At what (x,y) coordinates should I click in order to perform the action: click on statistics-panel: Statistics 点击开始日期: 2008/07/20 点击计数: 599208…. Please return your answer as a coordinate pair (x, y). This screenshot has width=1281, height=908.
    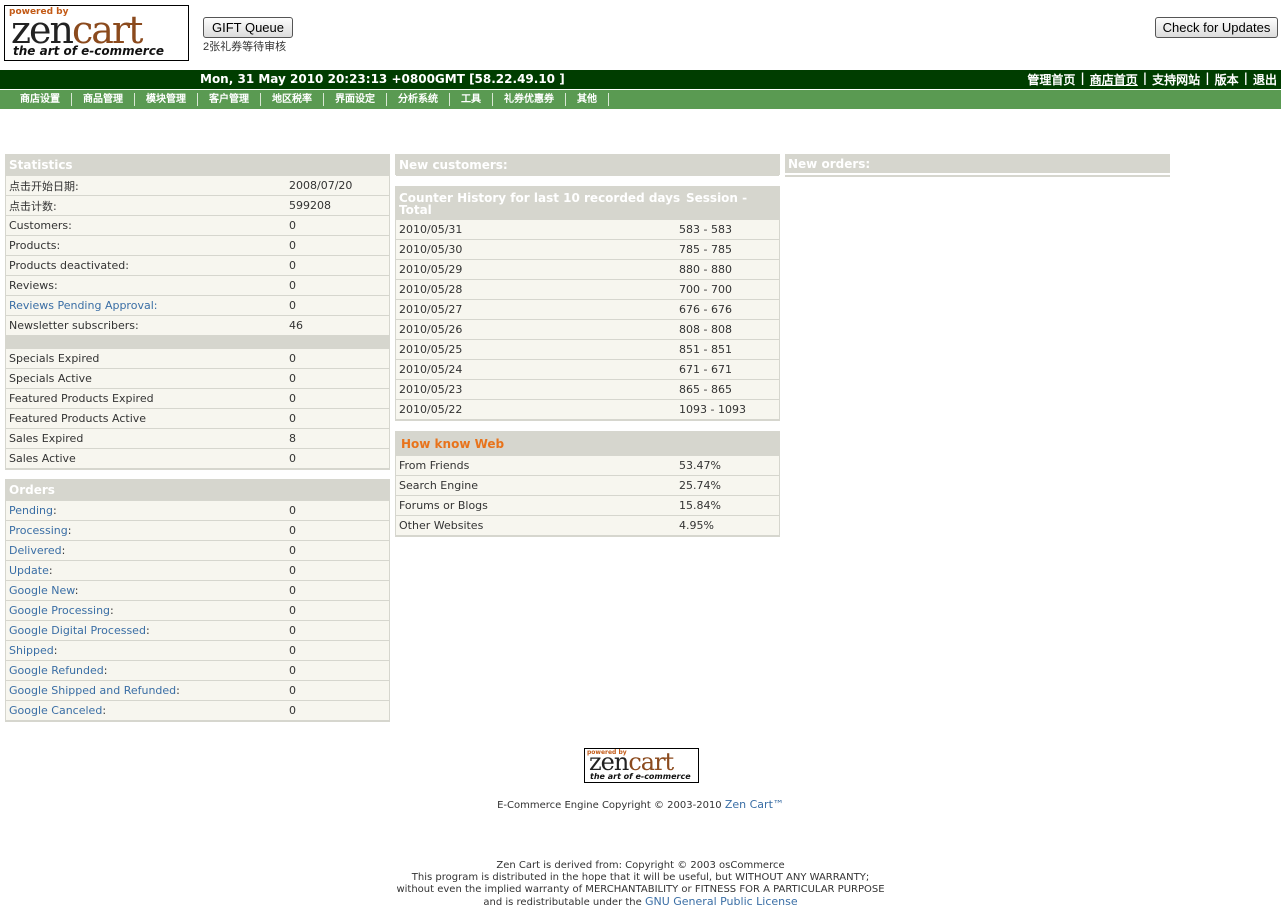
    Looking at the image, I should click on (197, 312).